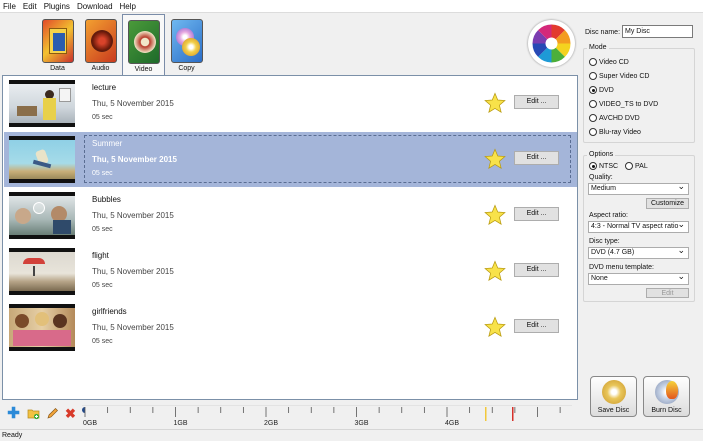 The width and height of the screenshot is (703, 441). I want to click on delete-icon: ✖, so click(70, 413).